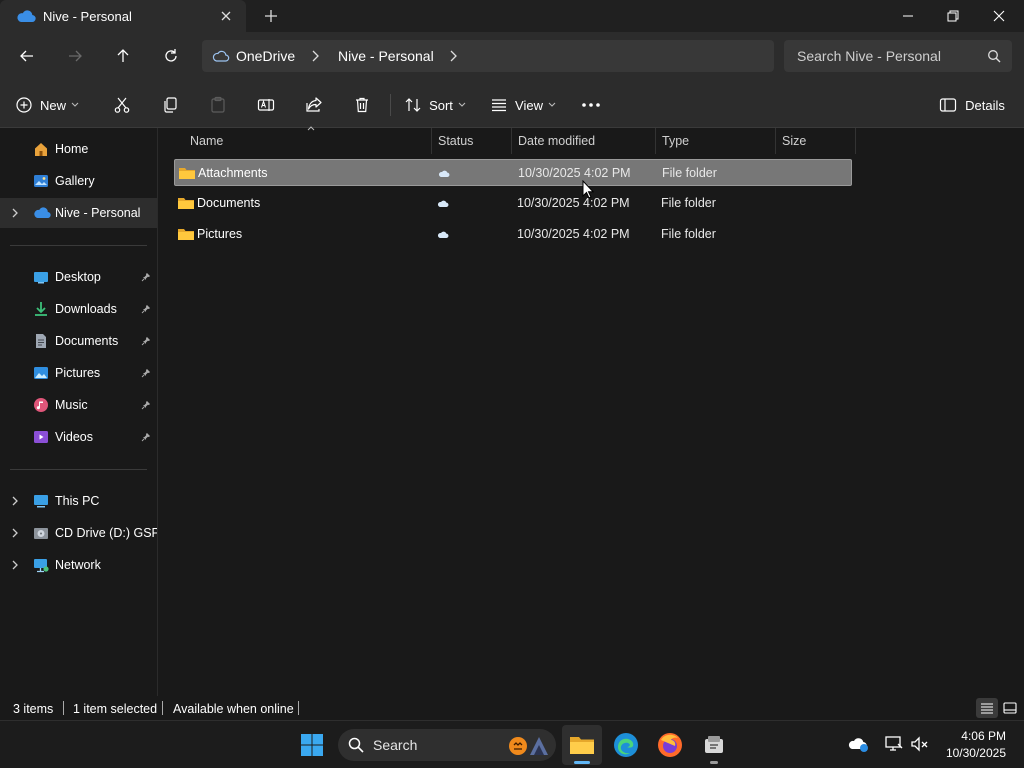 The width and height of the screenshot is (1024, 768). I want to click on sidebar-item-nive-personal: Nive - Personal, so click(78, 213).